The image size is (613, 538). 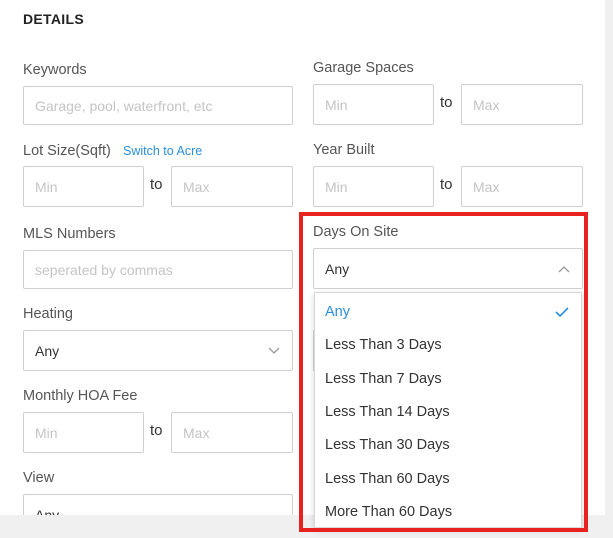 What do you see at coordinates (383, 378) in the screenshot?
I see `option-label: Less Than 7 Days` at bounding box center [383, 378].